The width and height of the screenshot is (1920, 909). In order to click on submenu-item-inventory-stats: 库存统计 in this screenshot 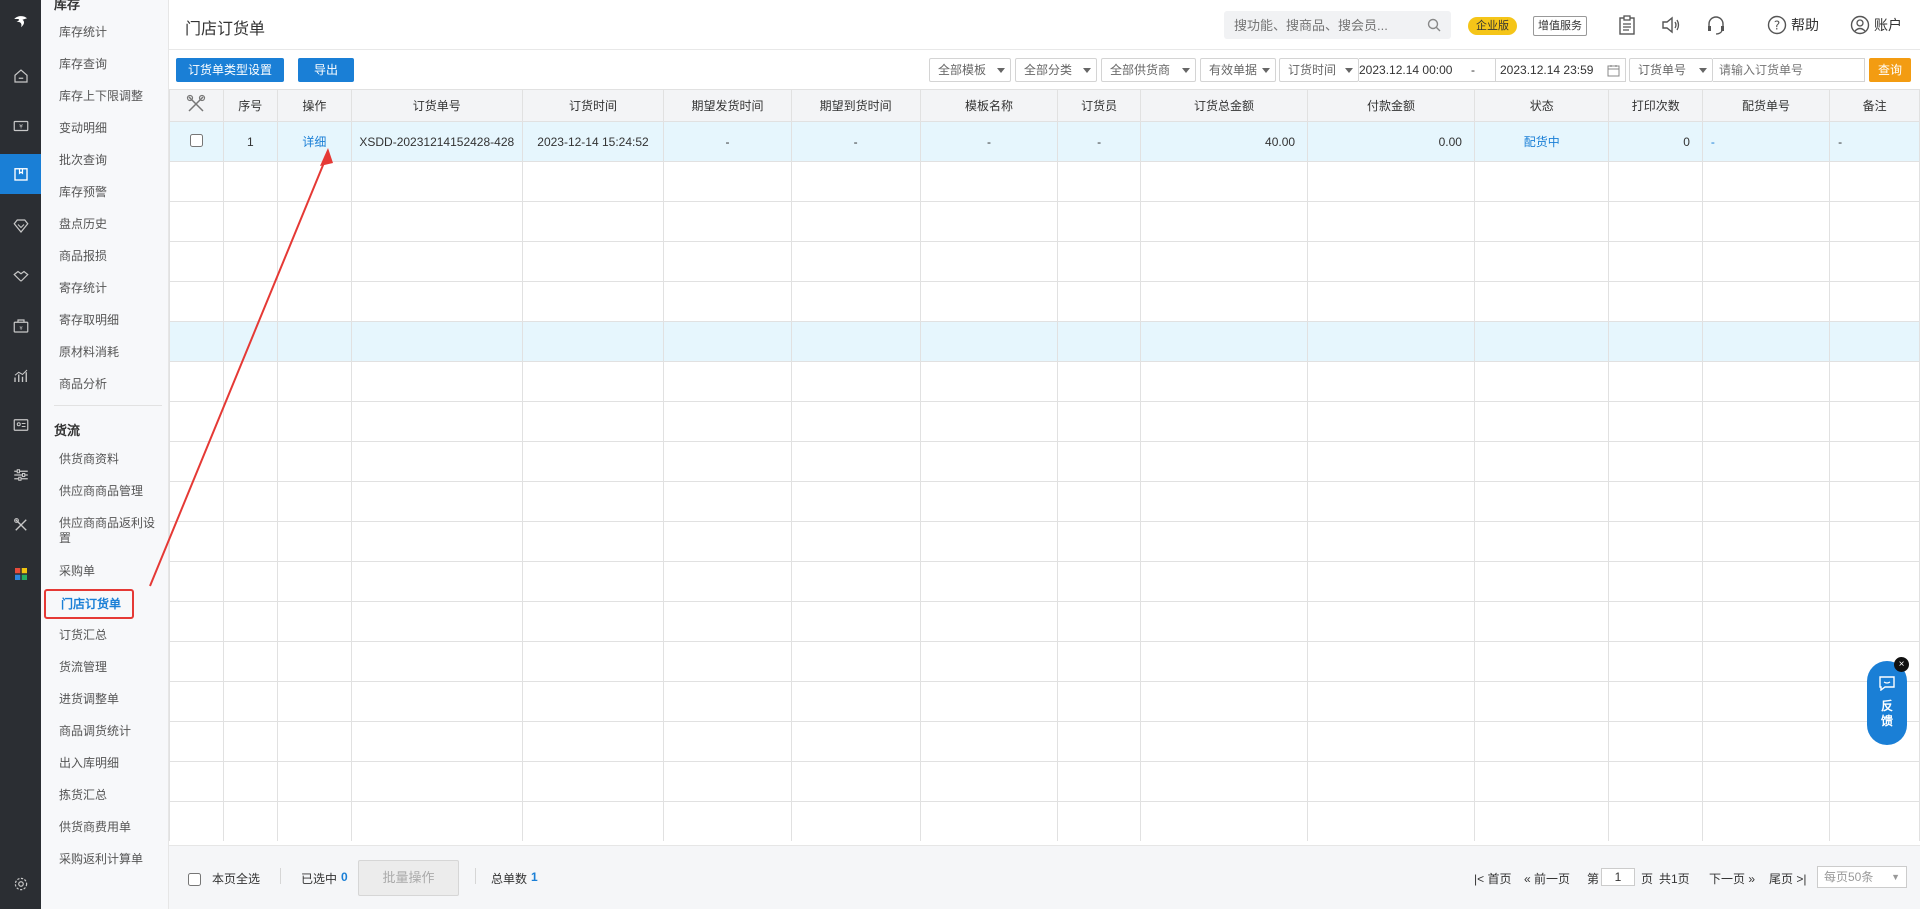, I will do `click(109, 32)`.